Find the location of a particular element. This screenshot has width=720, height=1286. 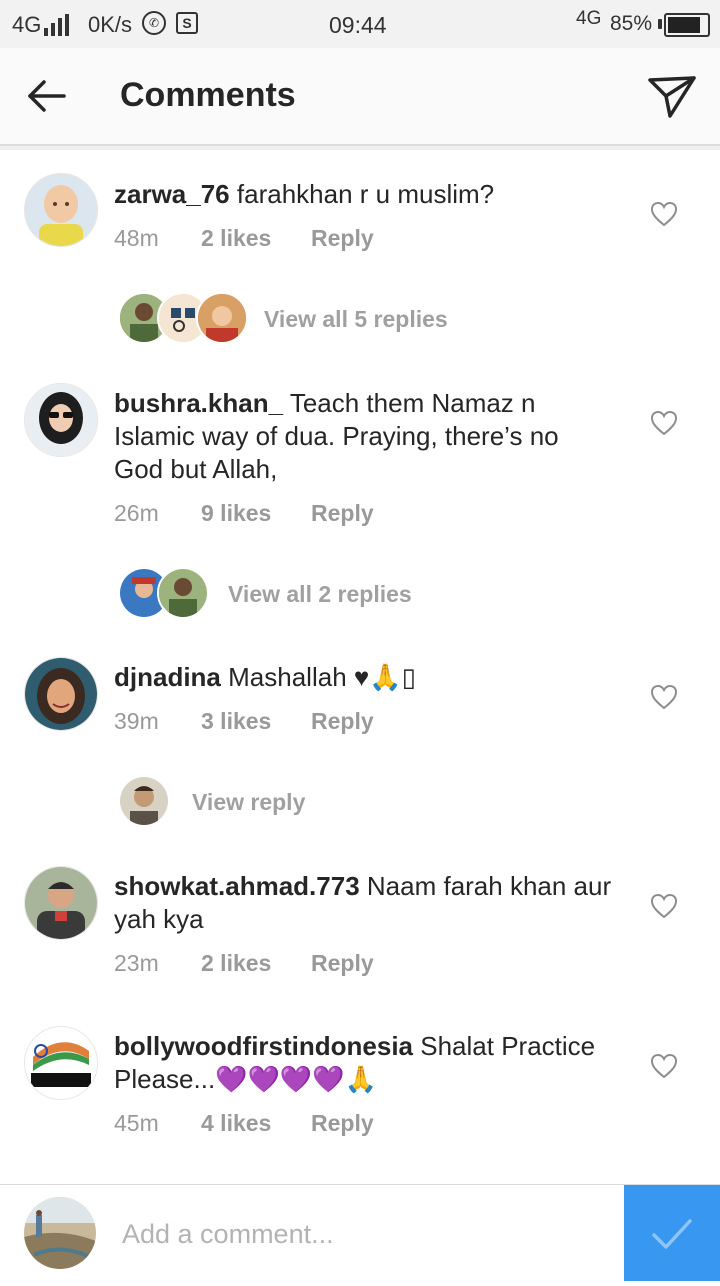

network-speed: 0K/s is located at coordinates (110, 24).